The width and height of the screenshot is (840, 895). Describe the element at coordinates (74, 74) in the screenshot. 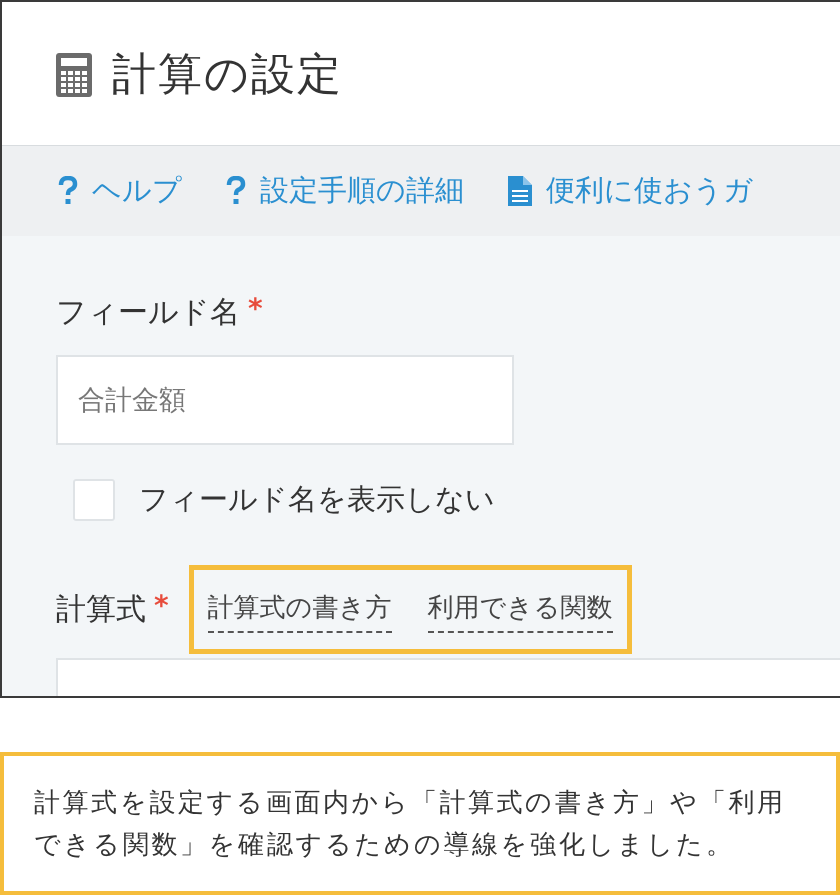

I see `calculator-icon` at that location.